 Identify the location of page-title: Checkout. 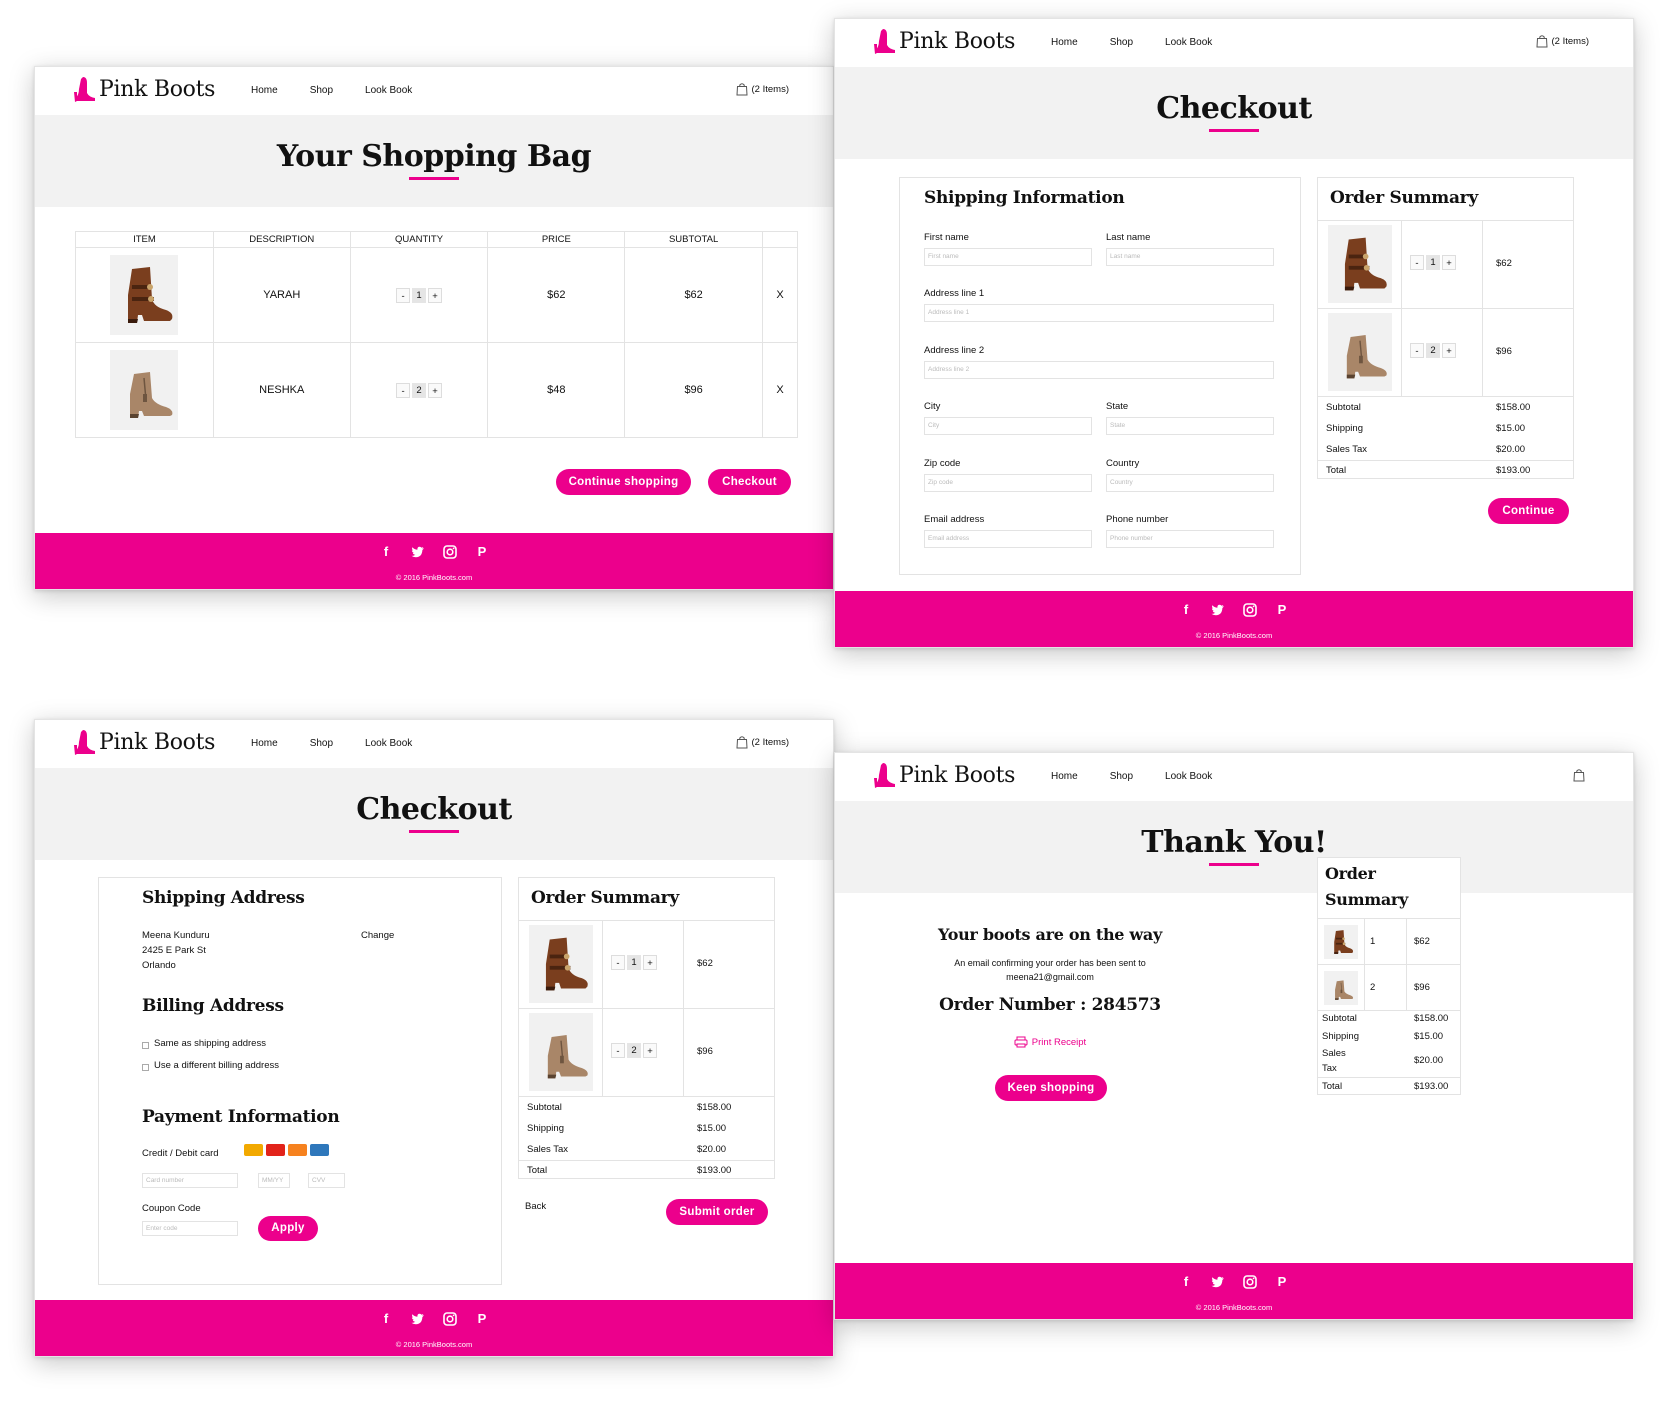
(434, 809).